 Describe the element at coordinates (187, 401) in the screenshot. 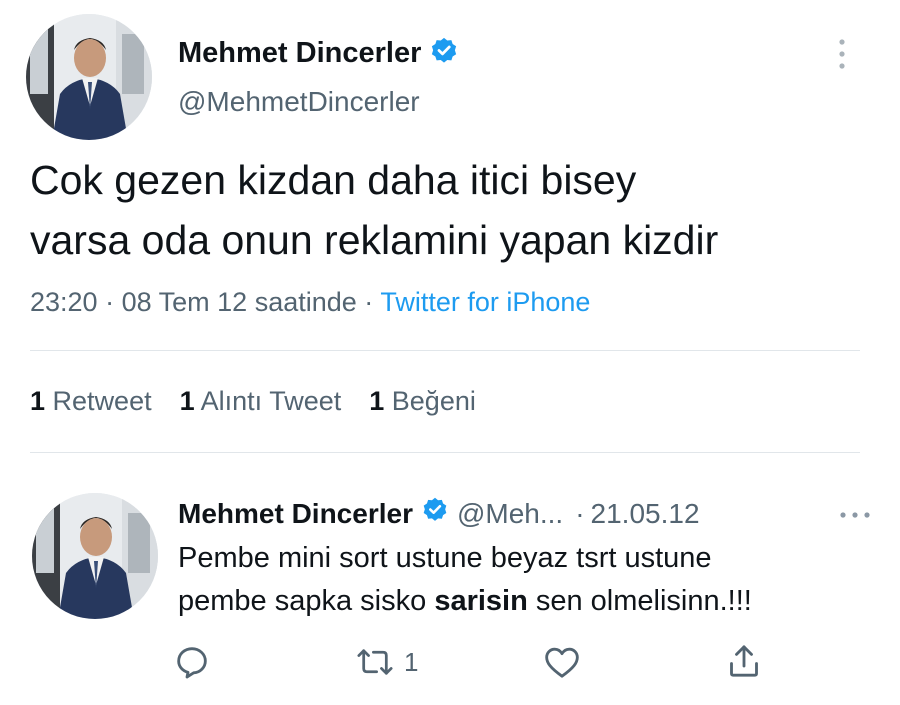

I see `quote-count: 1` at that location.